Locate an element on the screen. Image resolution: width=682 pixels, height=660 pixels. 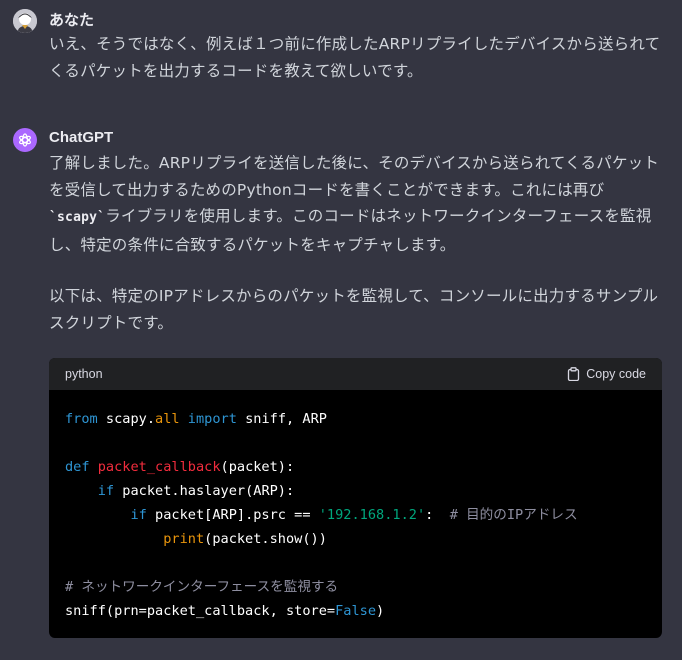
code-imports: sniff, ARP is located at coordinates (281, 419).